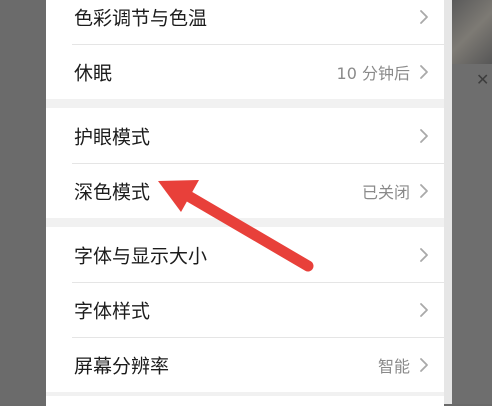 The height and width of the screenshot is (406, 492). Describe the element at coordinates (245, 22) in the screenshot. I see `setting-row-color-temperature: 色彩调节与色温` at that location.